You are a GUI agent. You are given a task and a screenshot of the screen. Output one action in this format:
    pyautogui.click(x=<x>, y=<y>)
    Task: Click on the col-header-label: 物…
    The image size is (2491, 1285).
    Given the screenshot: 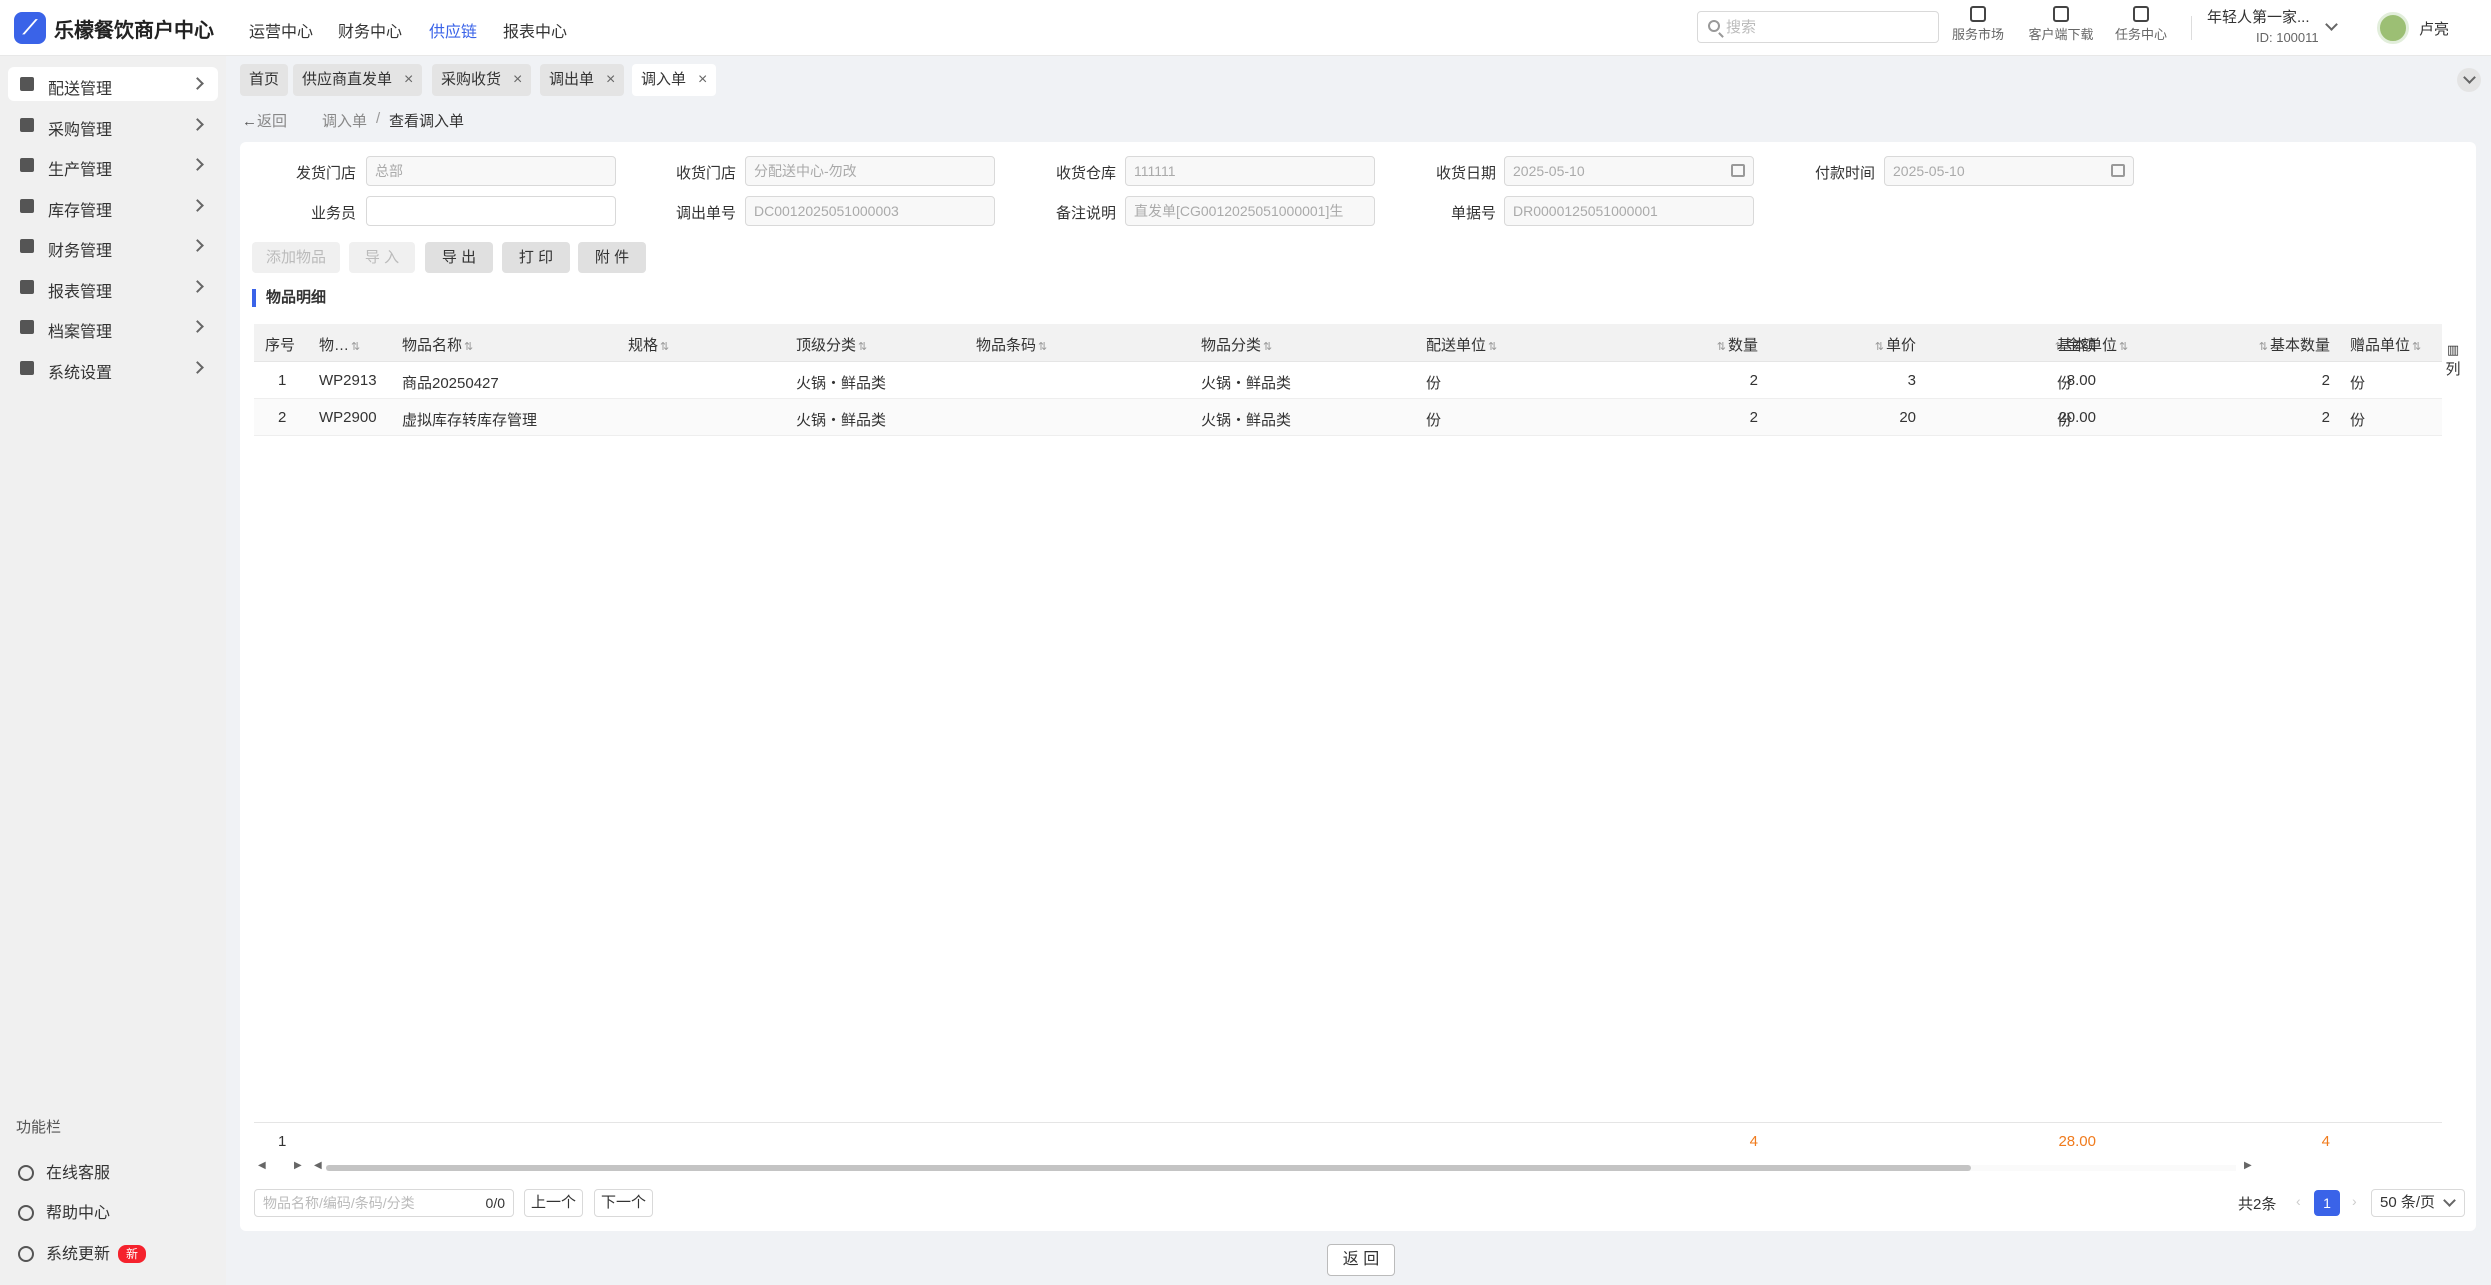 What is the action you would take?
    pyautogui.click(x=334, y=345)
    